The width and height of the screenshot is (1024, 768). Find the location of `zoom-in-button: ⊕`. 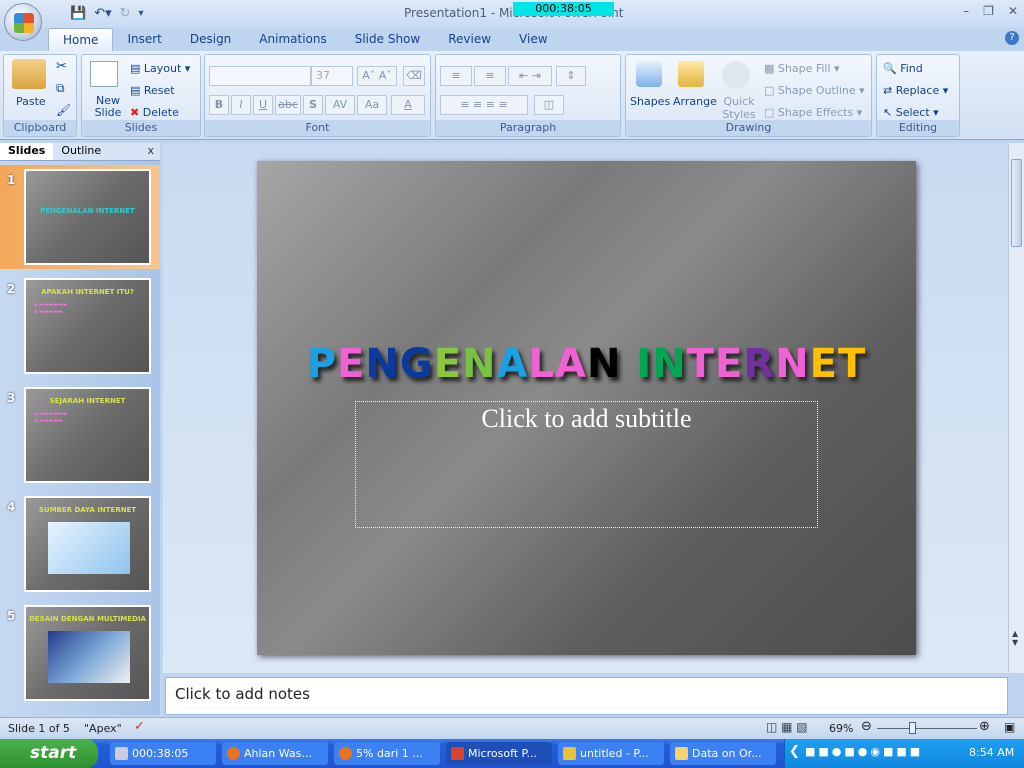

zoom-in-button: ⊕ is located at coordinates (984, 726).